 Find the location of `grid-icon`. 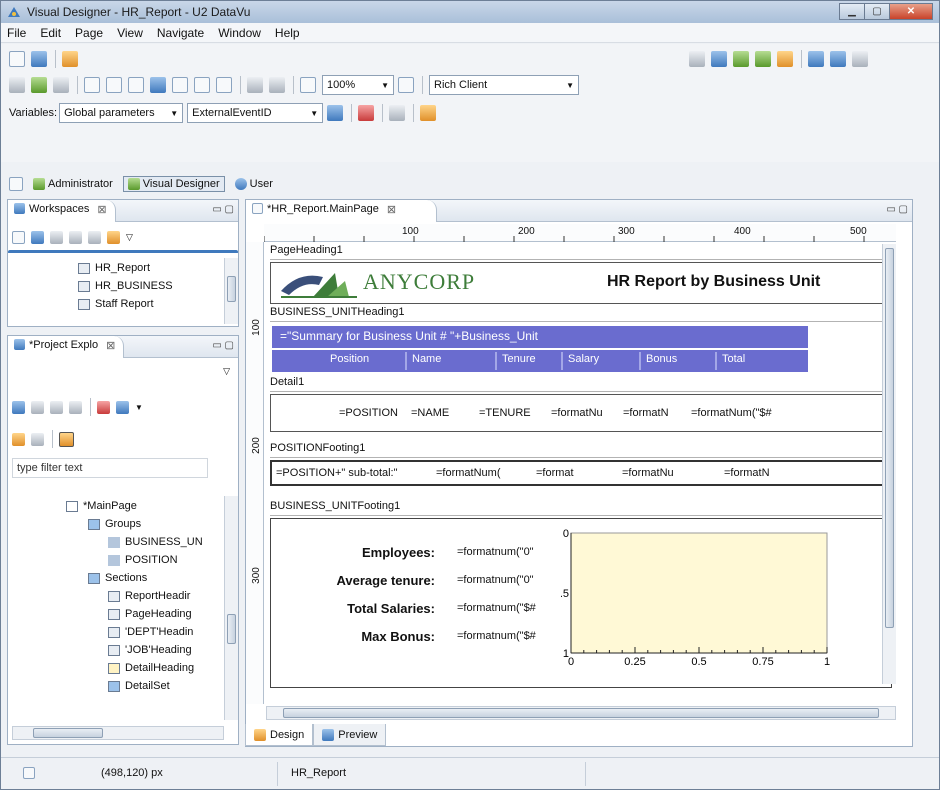

grid-icon is located at coordinates (860, 59).